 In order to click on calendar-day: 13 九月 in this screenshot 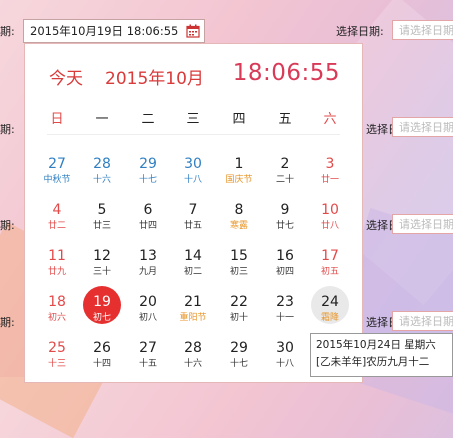, I will do `click(148, 263)`.